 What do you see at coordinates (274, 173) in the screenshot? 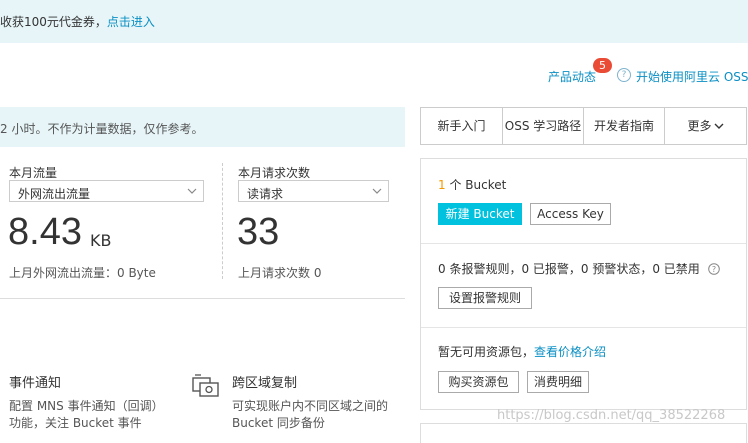
I see `requests-label: 本月请求次数` at bounding box center [274, 173].